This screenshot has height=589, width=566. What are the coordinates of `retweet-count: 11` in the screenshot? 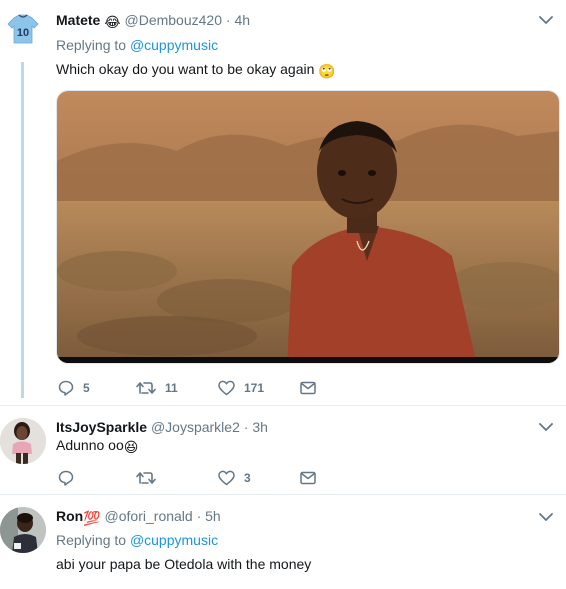 It's located at (171, 388).